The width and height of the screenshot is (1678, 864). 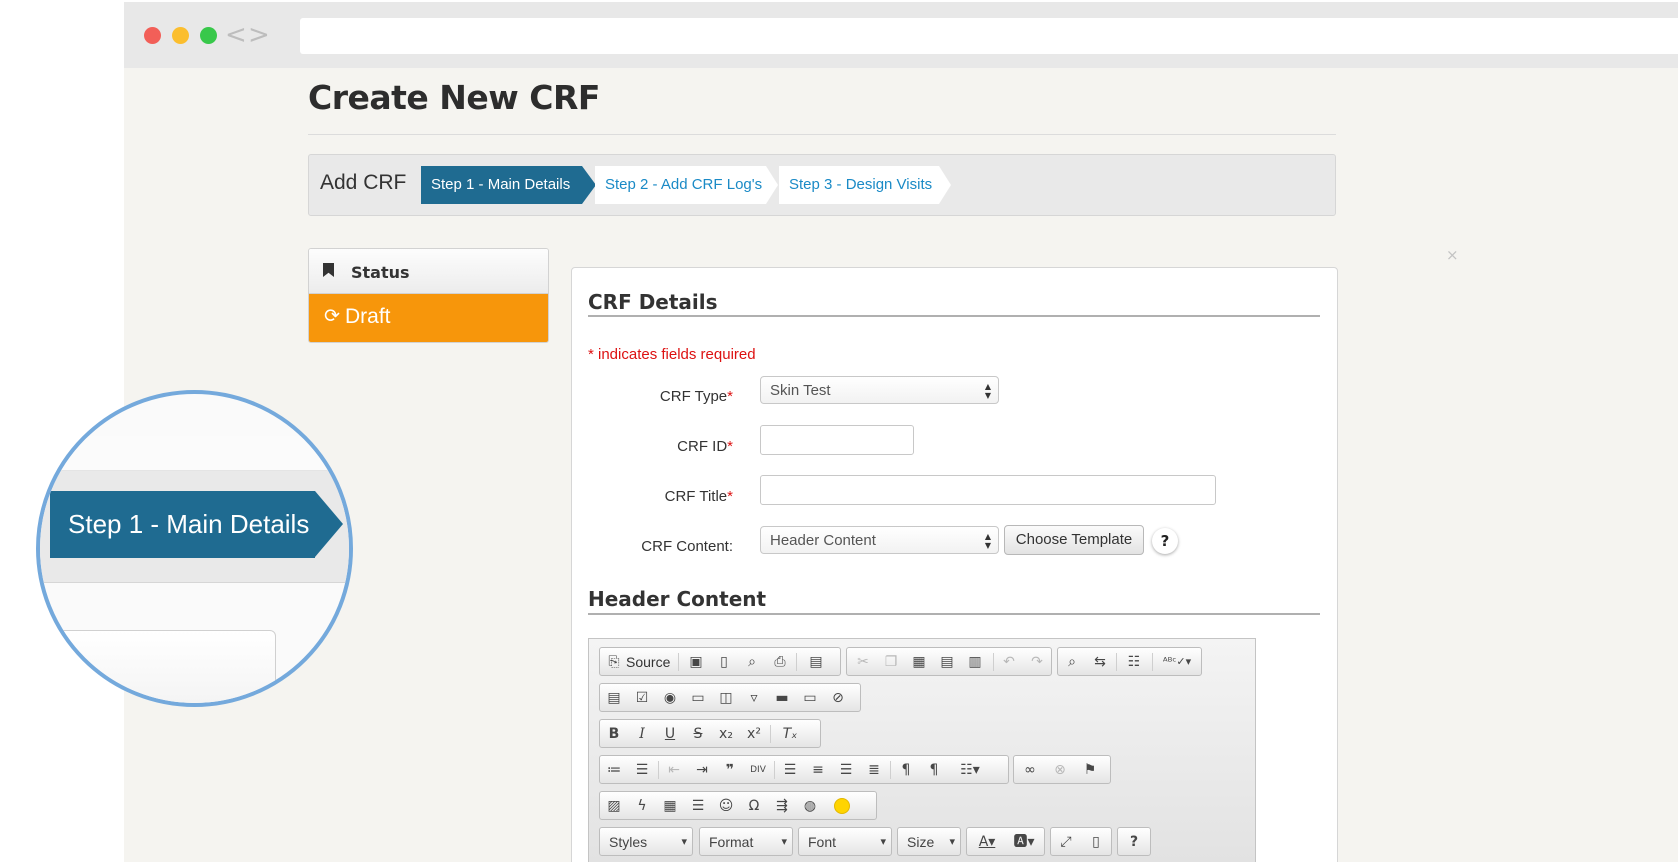 What do you see at coordinates (816, 662) in the screenshot?
I see `templates-icon: ▤` at bounding box center [816, 662].